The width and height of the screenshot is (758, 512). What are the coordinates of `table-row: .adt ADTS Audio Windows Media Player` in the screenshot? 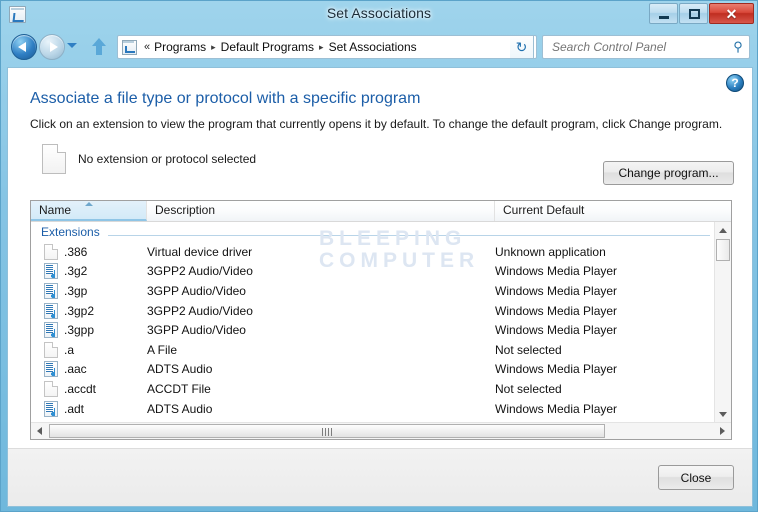 It's located at (372, 409).